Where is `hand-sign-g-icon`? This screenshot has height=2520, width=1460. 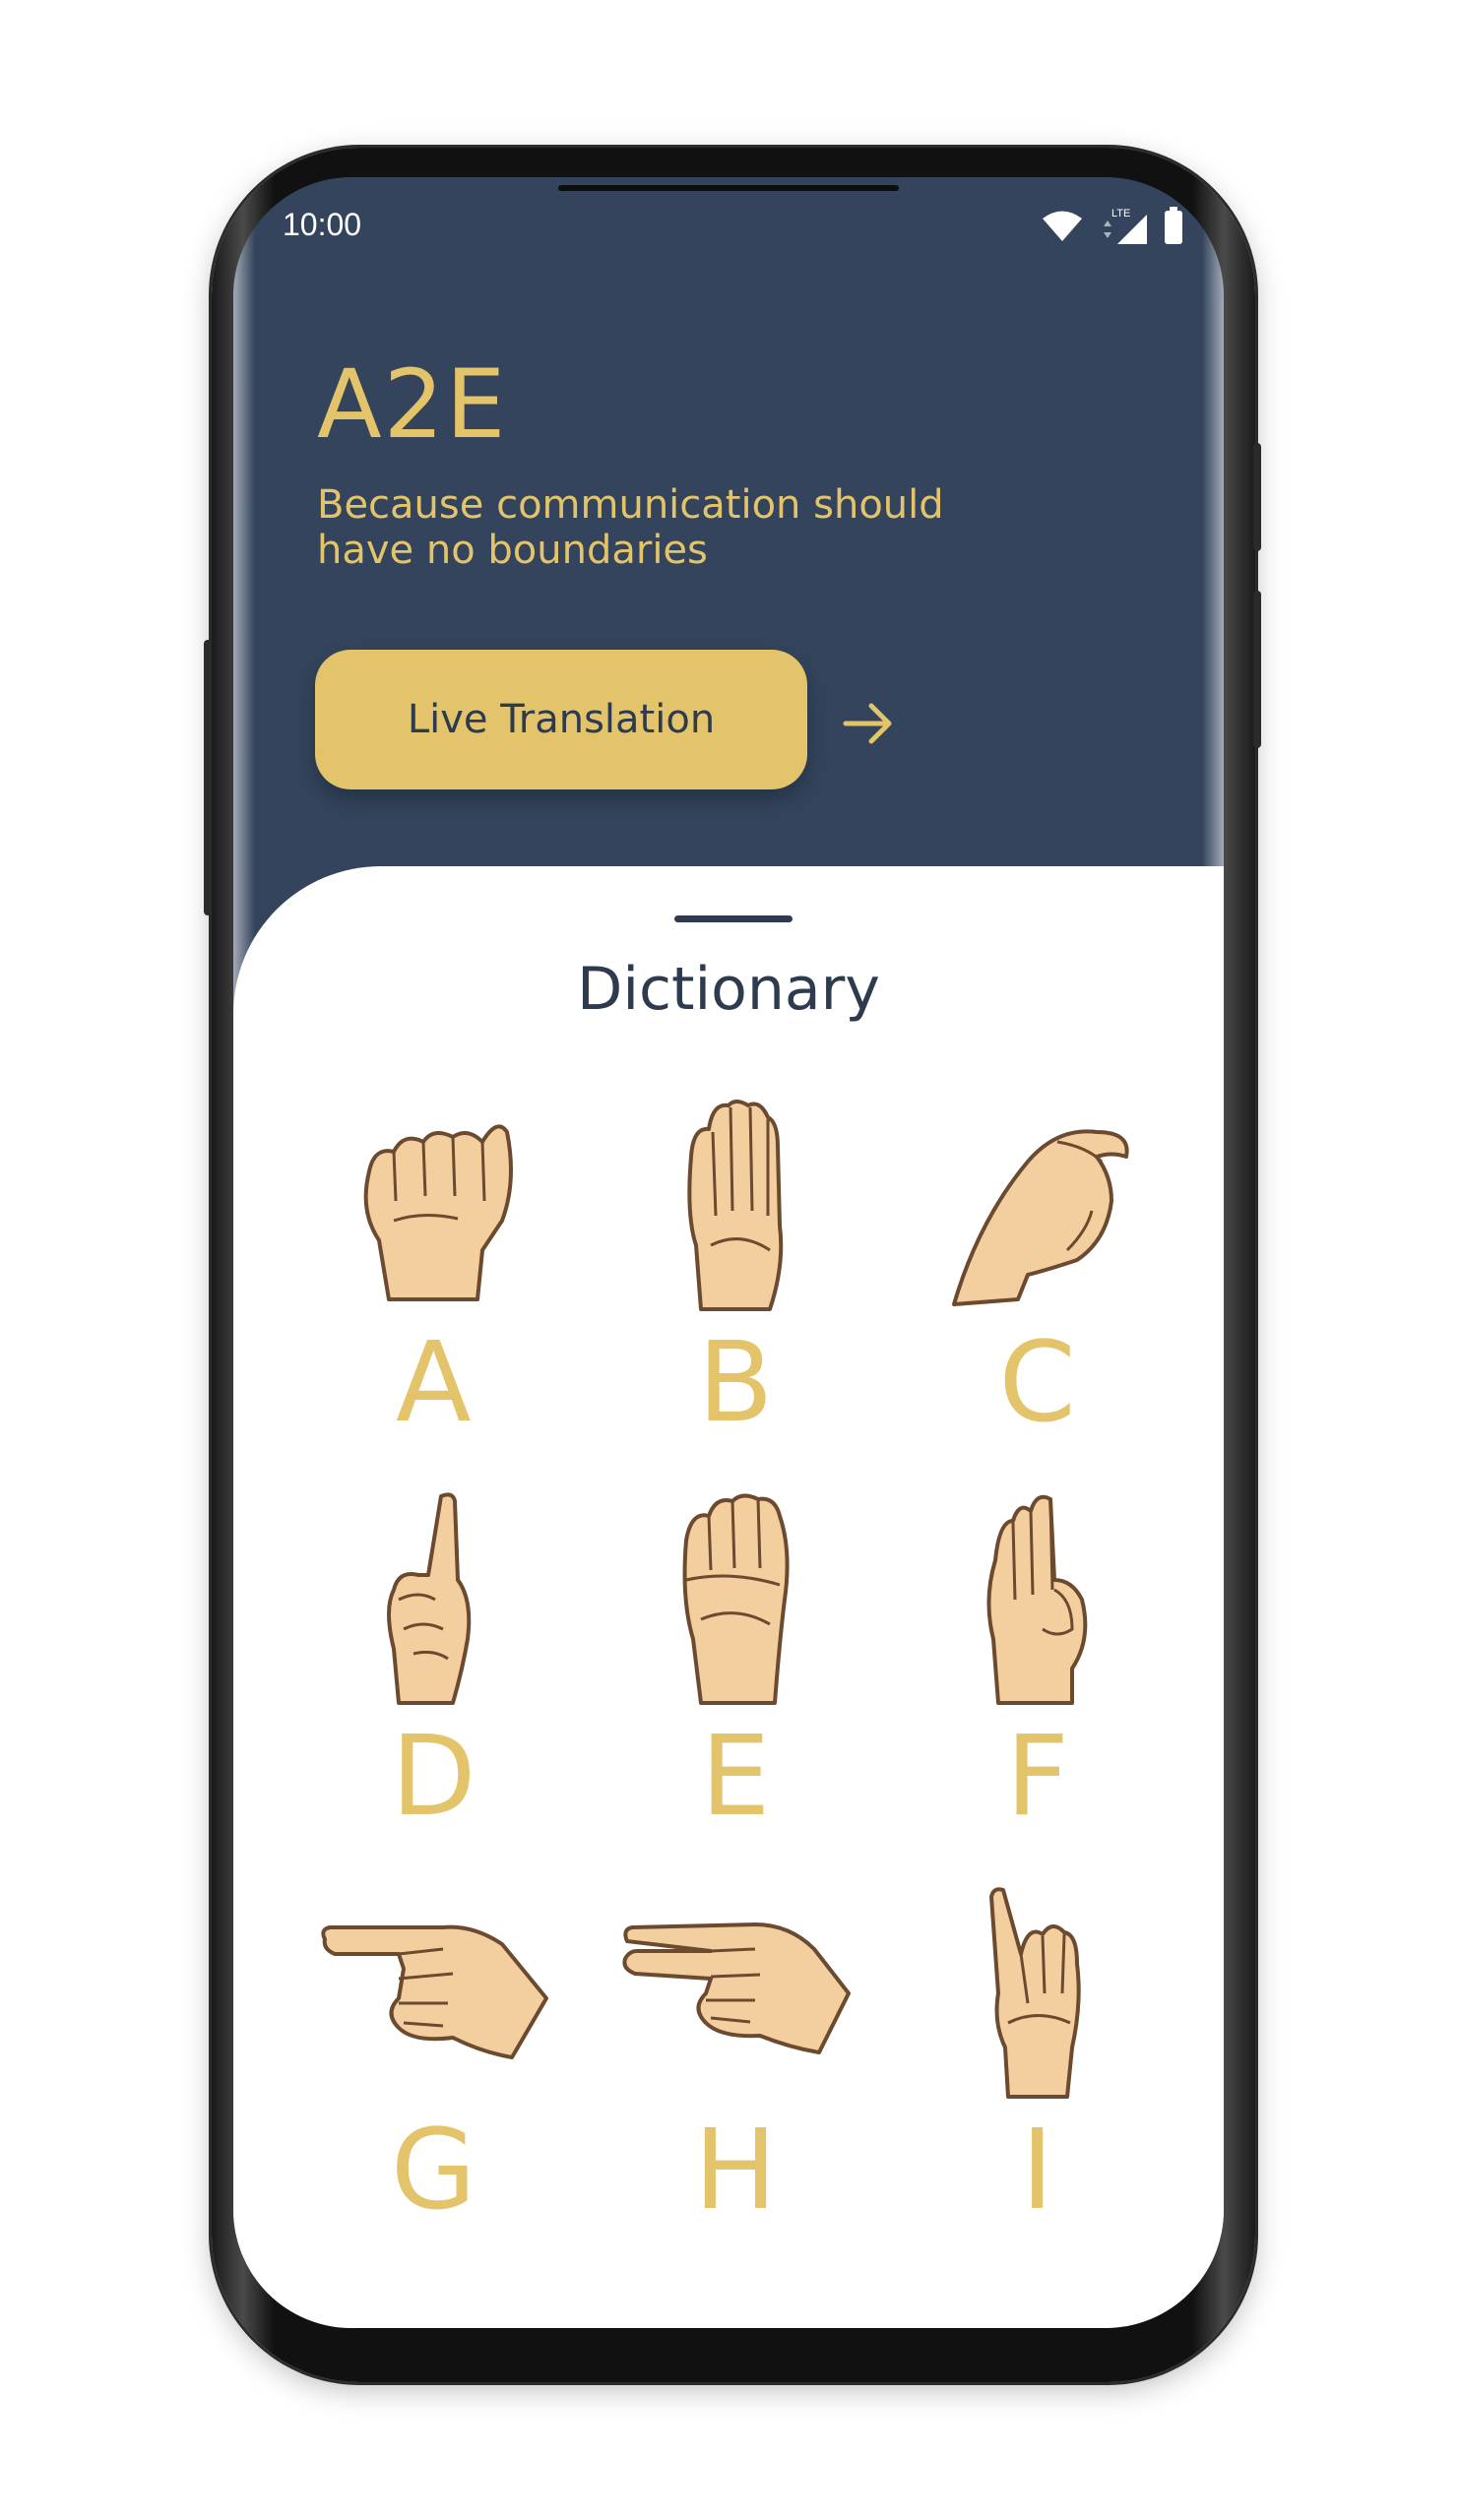 hand-sign-g-icon is located at coordinates (435, 1991).